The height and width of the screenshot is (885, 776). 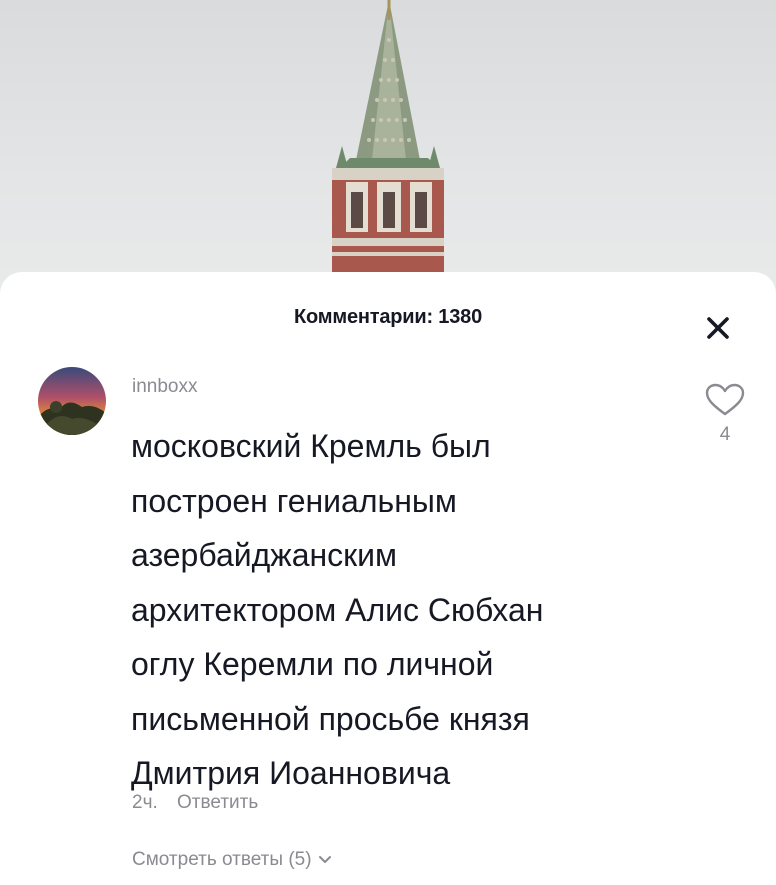 I want to click on comment-line: архитектором Алис Сюбхан, so click(x=337, y=609).